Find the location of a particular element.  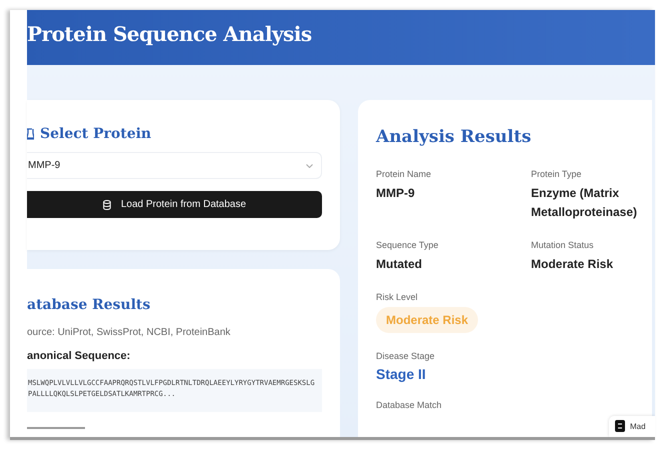

source-text: ource: UniProt, SwissProt, NCBI, ProteinBank is located at coordinates (129, 332).